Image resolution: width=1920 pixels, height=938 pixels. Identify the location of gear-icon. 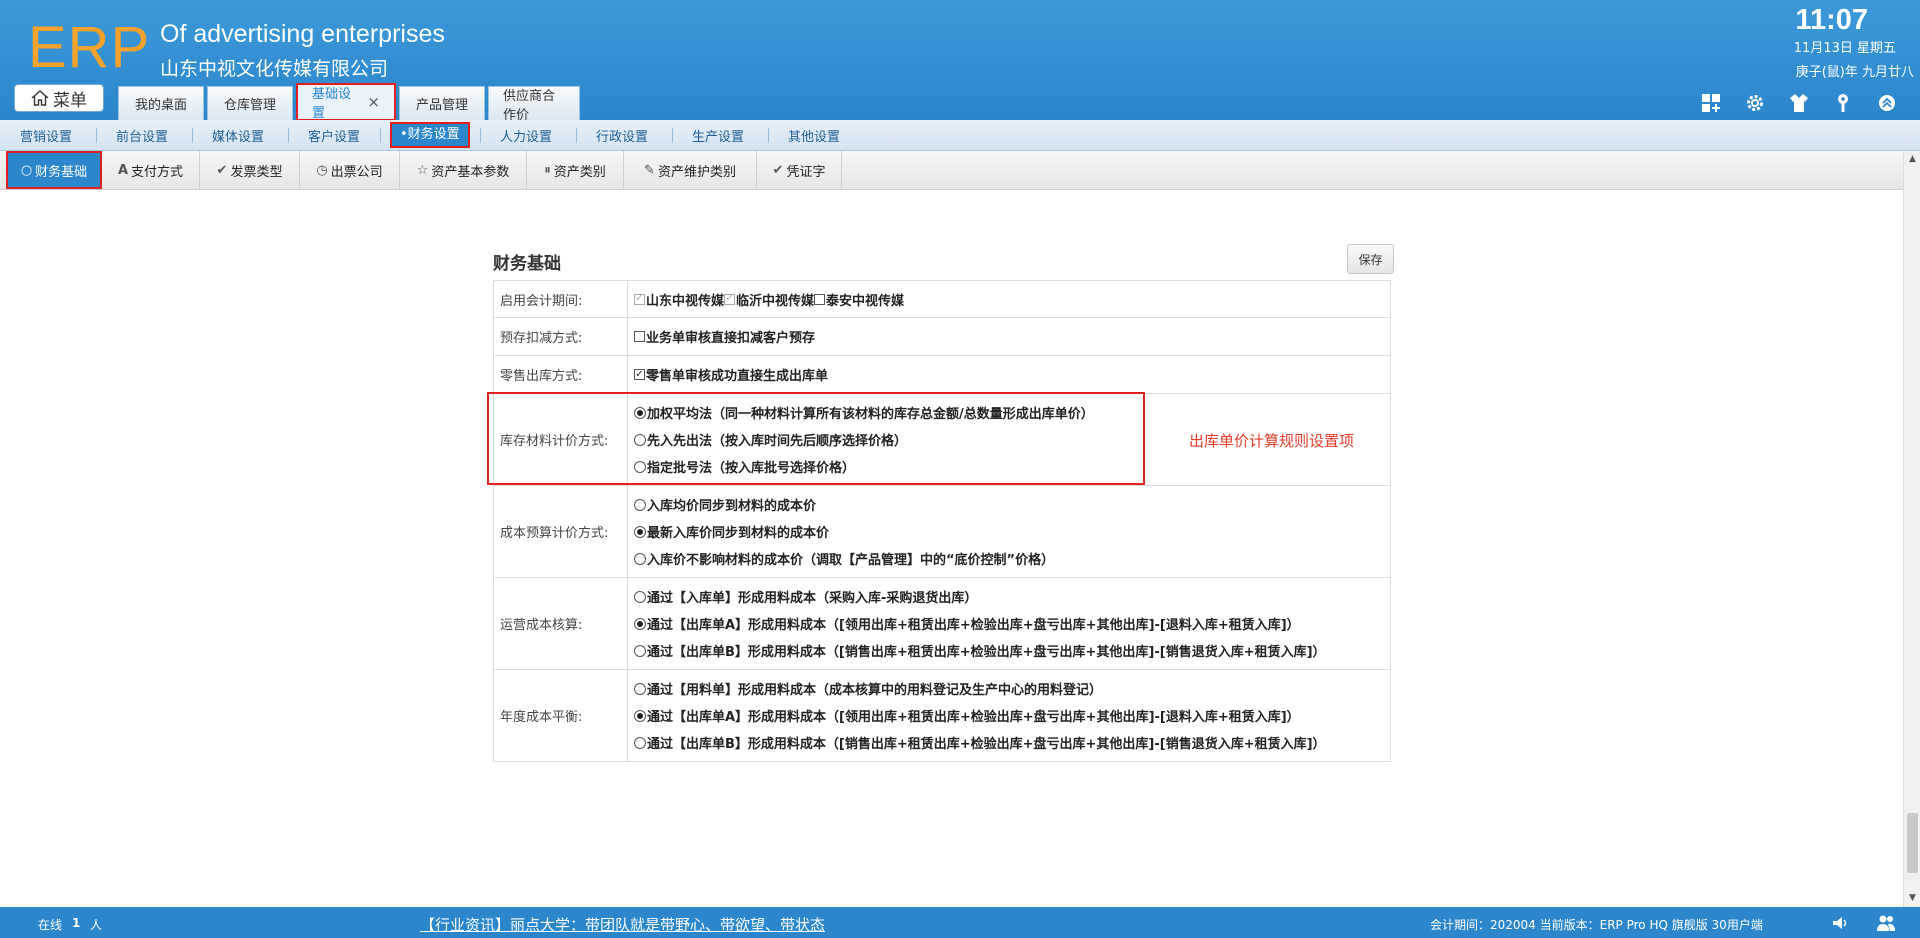
(1755, 103).